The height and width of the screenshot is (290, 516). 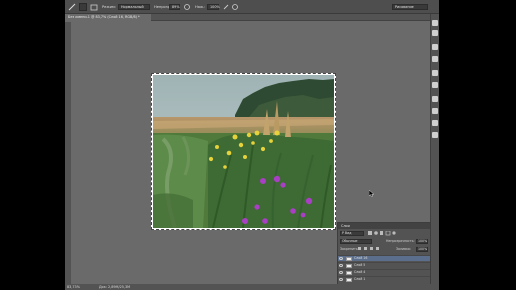 I want to click on layers-panel-title: Слои, so click(x=384, y=226).